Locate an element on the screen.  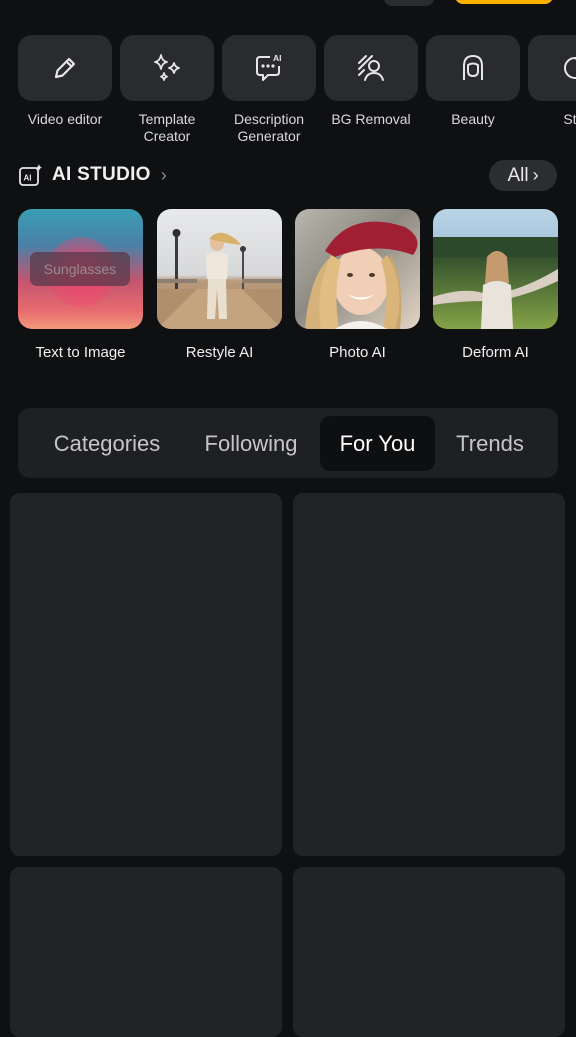
face-icon is located at coordinates (473, 67).